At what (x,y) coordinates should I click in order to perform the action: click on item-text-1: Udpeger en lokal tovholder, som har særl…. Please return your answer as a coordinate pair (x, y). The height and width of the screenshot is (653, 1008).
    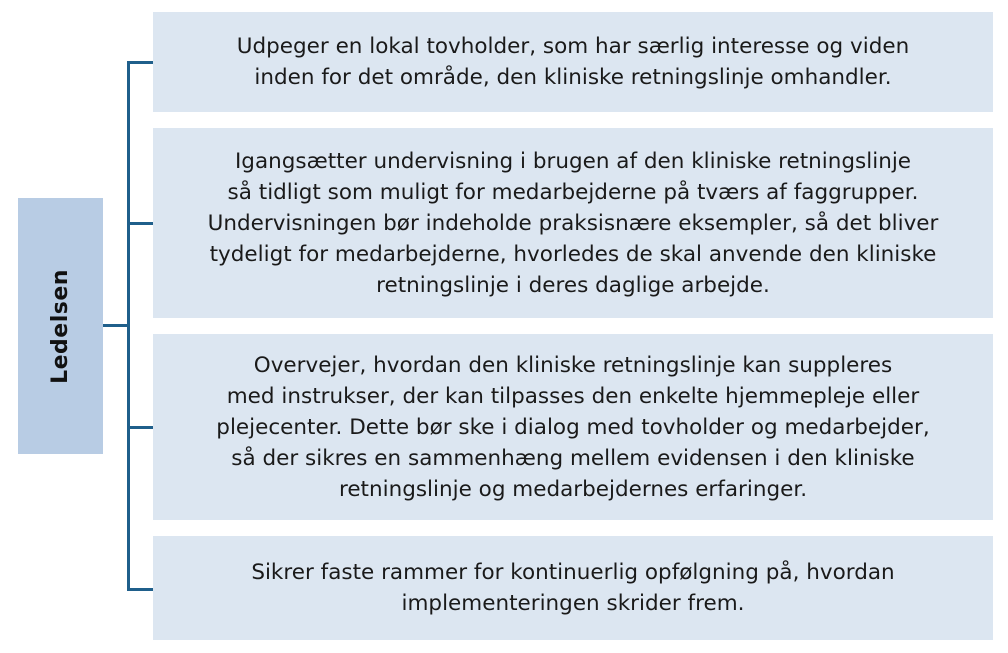
    Looking at the image, I should click on (573, 62).